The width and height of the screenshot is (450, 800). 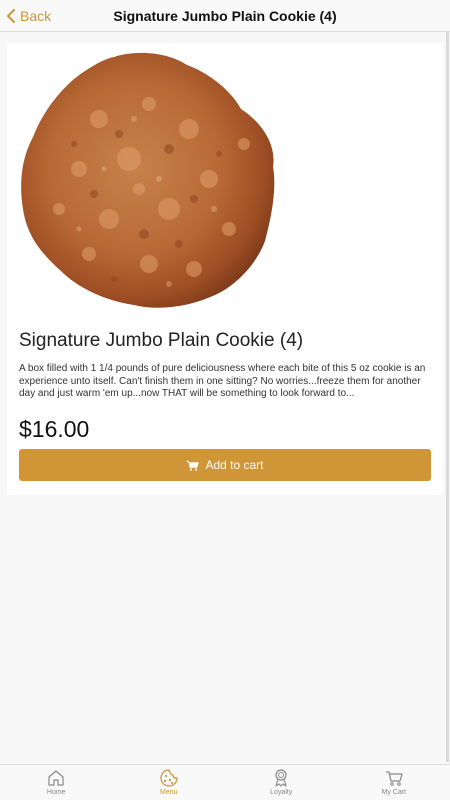 I want to click on product-name: Signature Jumbo Plain Cookie (4), so click(x=161, y=340).